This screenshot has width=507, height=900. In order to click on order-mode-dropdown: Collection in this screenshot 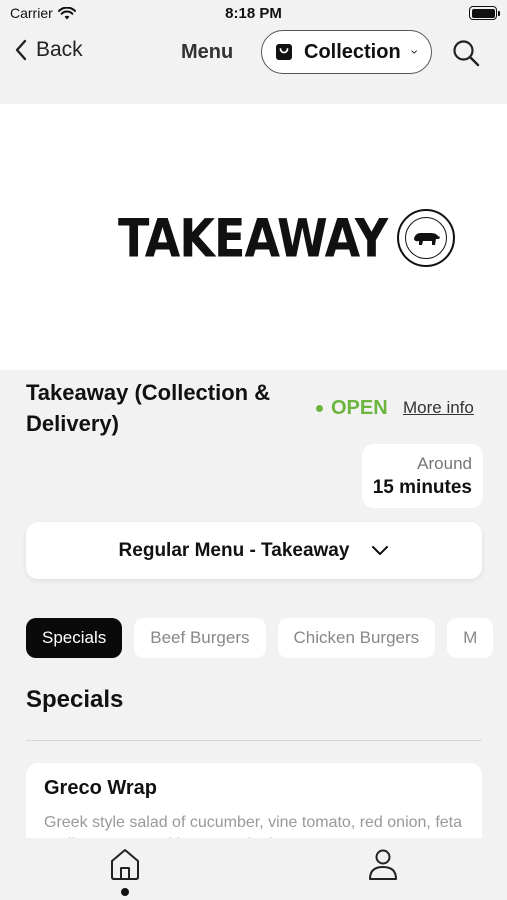, I will do `click(346, 52)`.